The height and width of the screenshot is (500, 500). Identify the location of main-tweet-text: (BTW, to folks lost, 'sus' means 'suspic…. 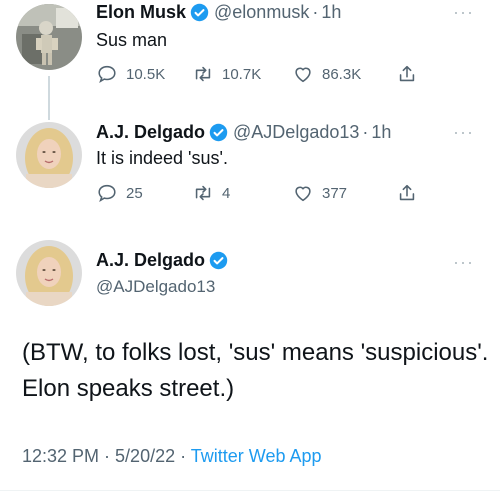
(255, 370).